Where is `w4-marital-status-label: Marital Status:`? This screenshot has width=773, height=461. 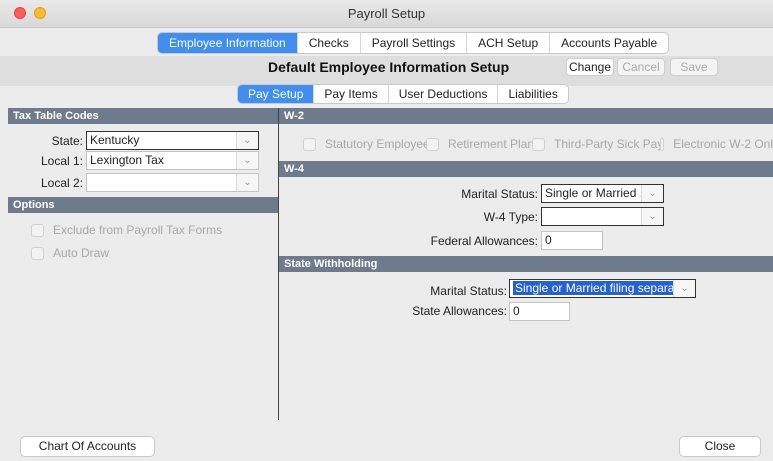 w4-marital-status-label: Marital Status: is located at coordinates (499, 194).